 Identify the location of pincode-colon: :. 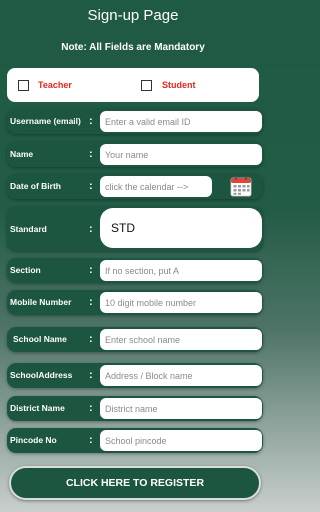
(91, 440).